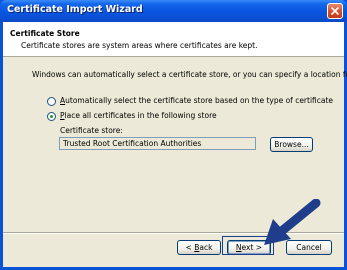  What do you see at coordinates (75, 9) in the screenshot?
I see `window-title: Certificate Import Wizard` at bounding box center [75, 9].